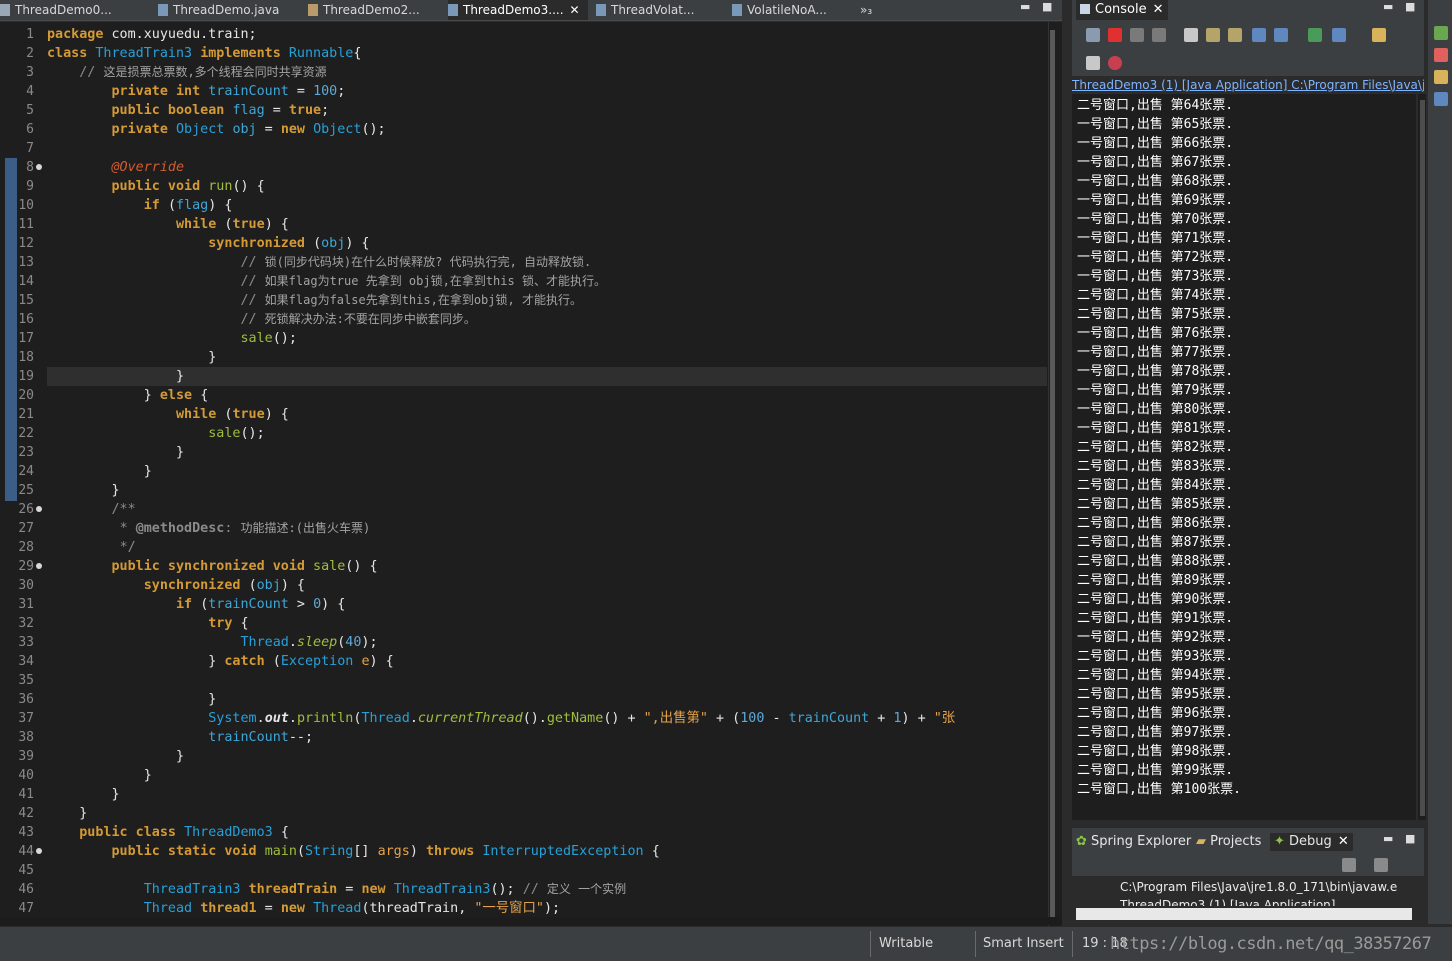 This screenshot has height=961, width=1452. I want to click on code-line: private int trainCount = 100;, so click(196, 91).